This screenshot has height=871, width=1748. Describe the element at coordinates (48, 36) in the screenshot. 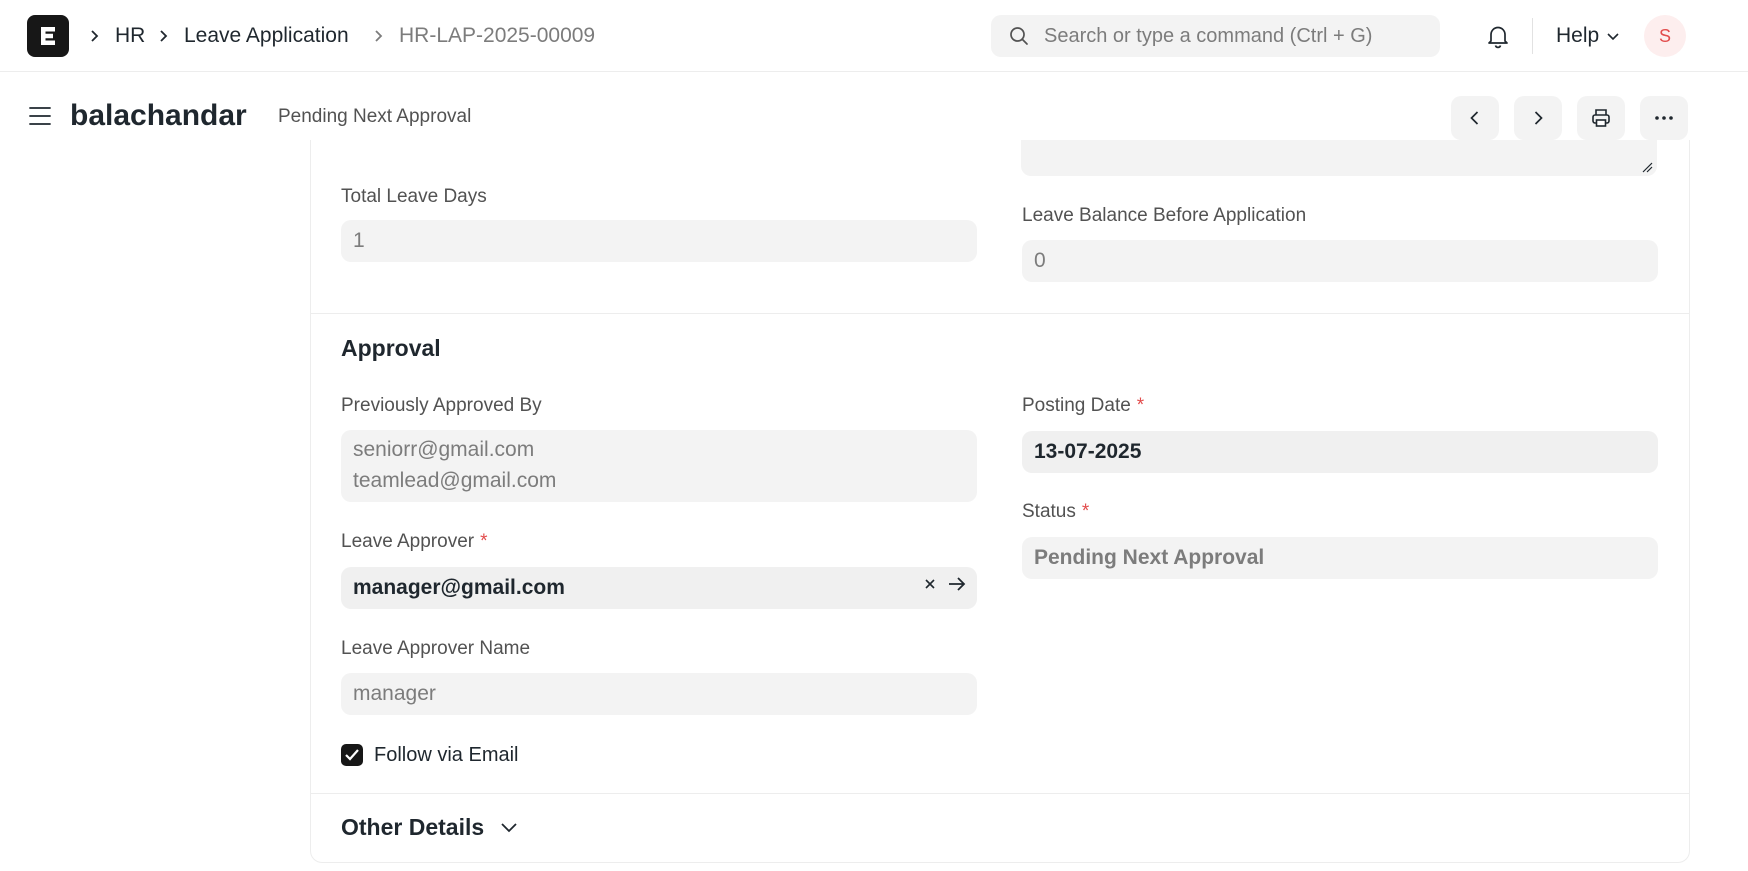

I see `app-logo-icon` at that location.